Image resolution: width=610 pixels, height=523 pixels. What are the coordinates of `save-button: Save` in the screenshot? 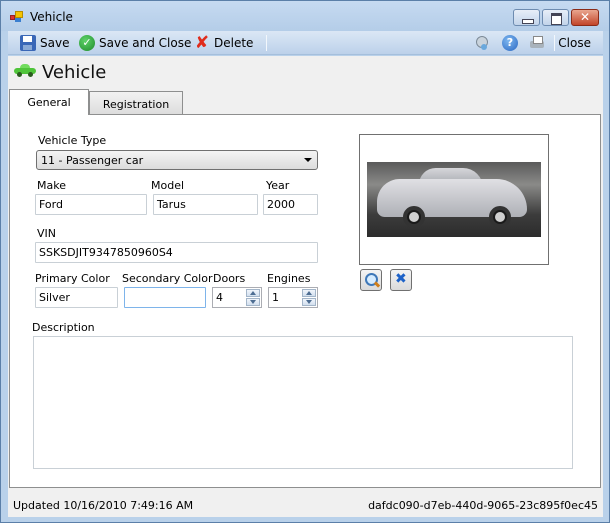 It's located at (44, 43).